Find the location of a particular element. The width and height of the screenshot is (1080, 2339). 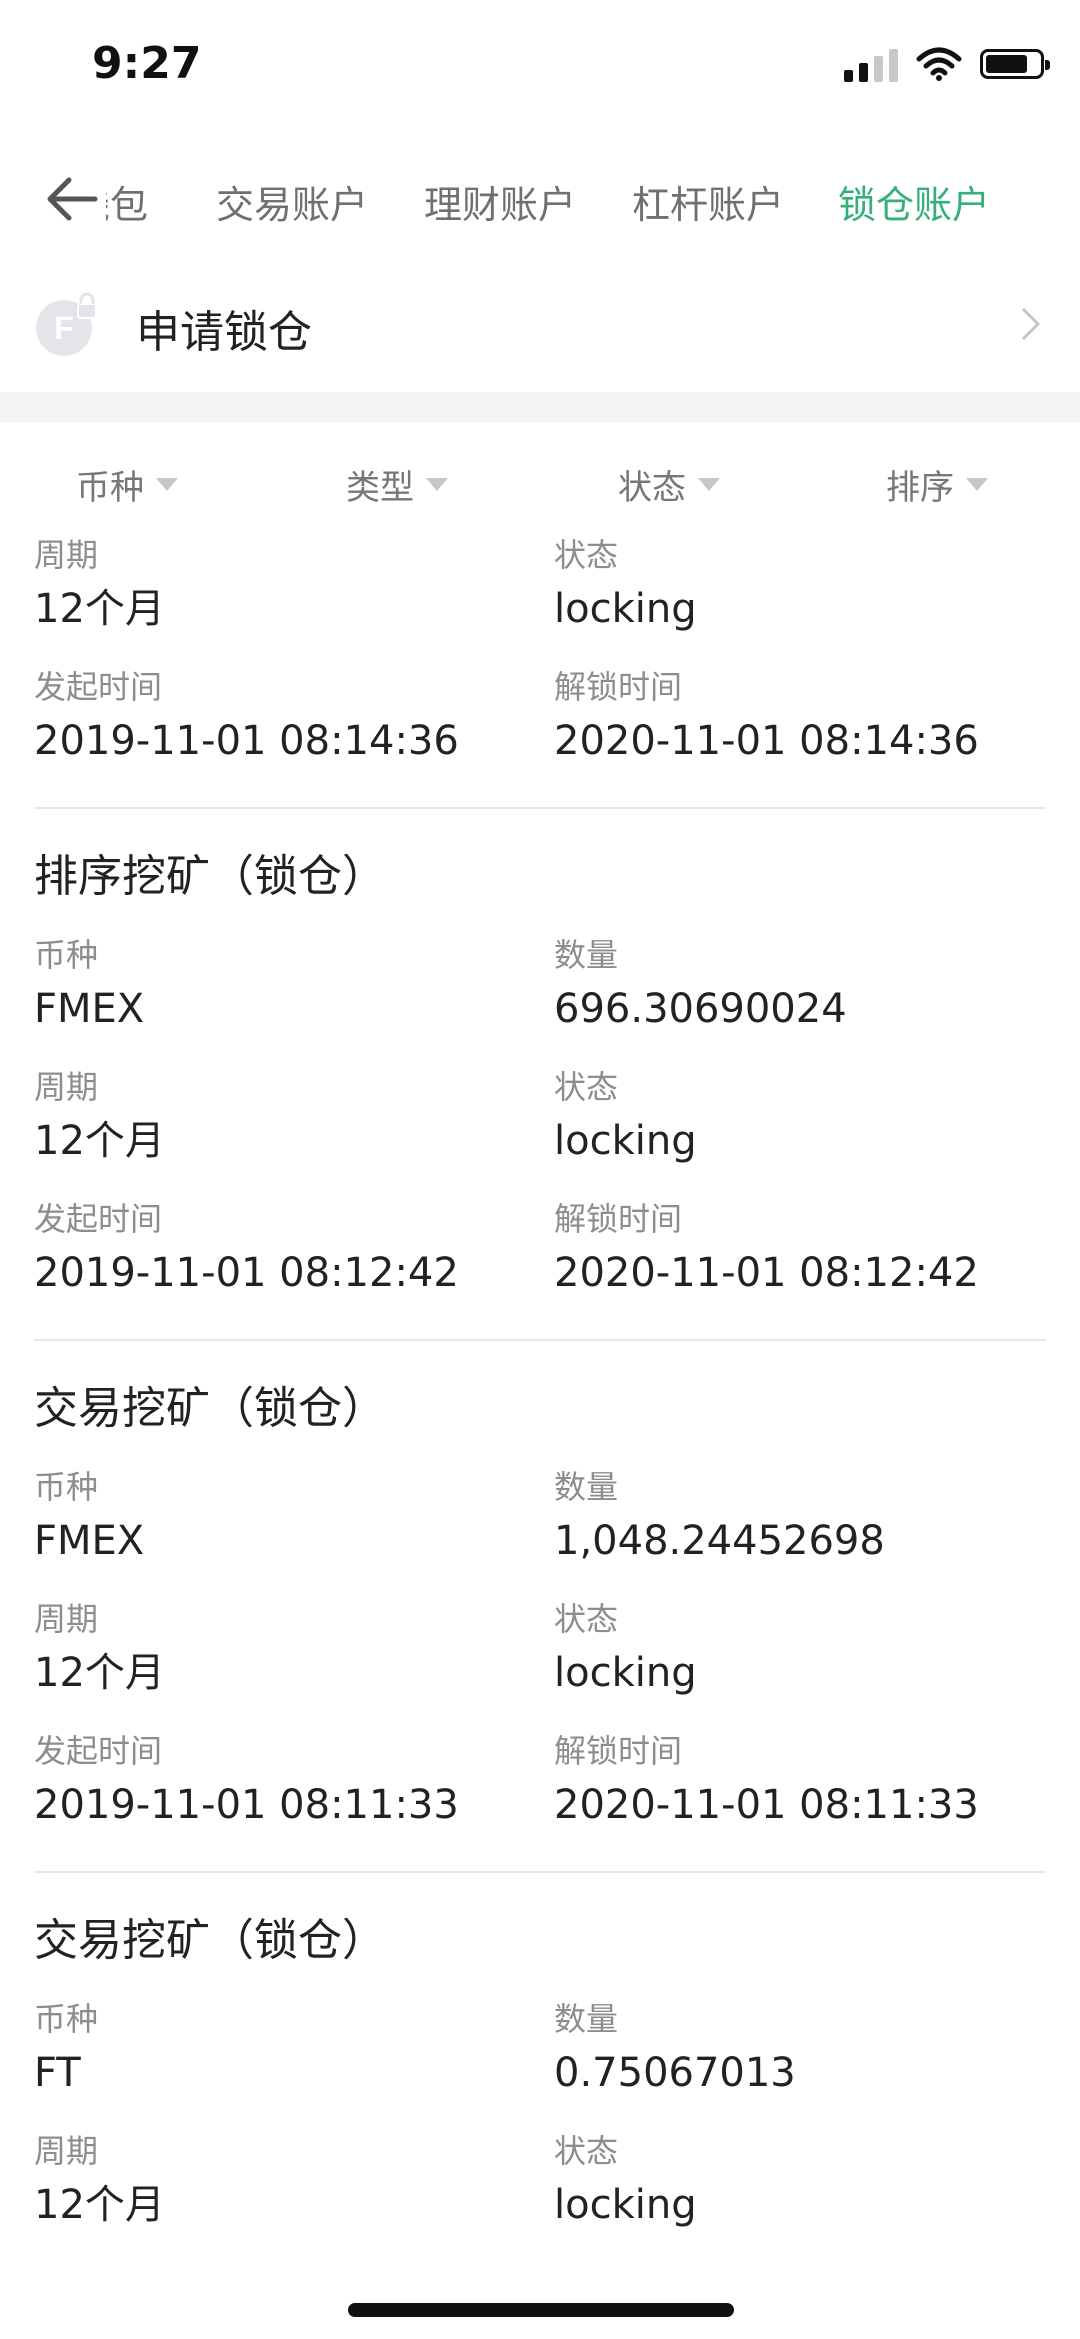

filter-sort: 排序 is located at coordinates (937, 484).